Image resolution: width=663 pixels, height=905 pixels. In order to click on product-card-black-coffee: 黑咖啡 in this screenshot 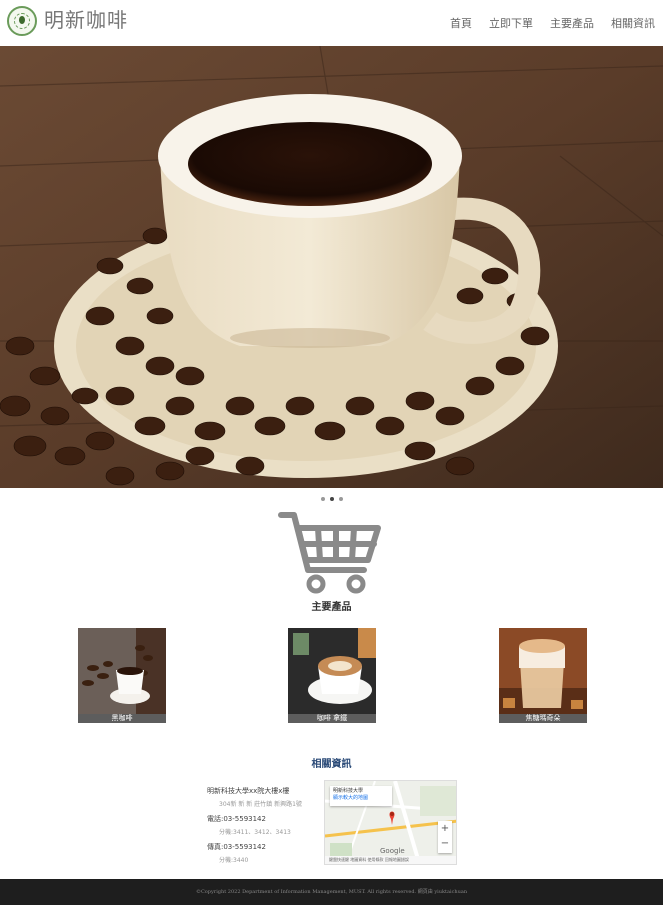, I will do `click(122, 675)`.